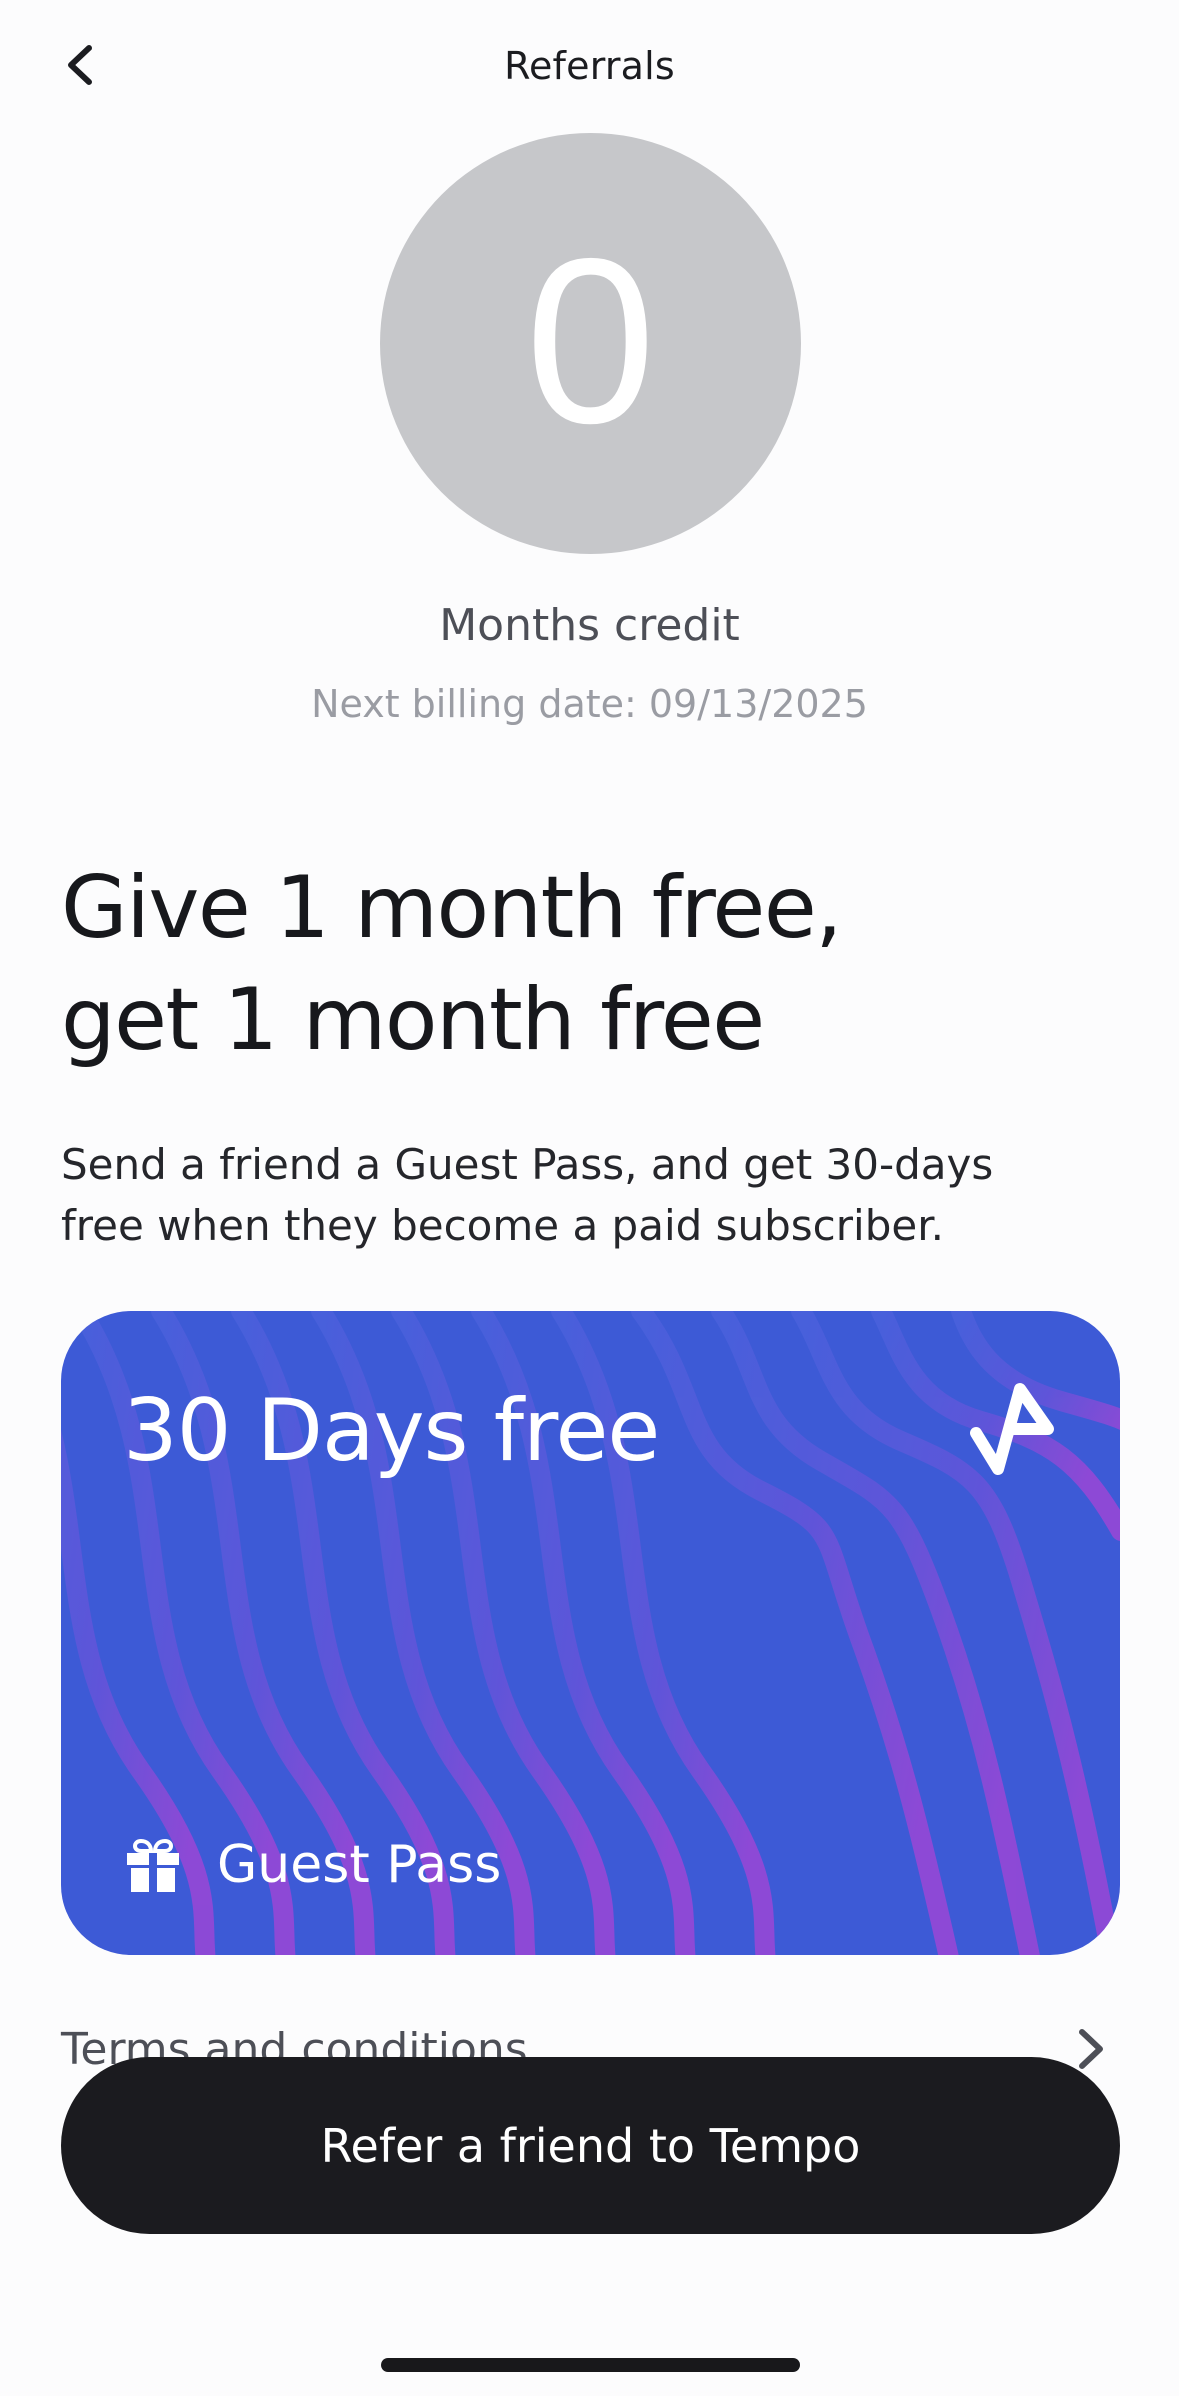 The width and height of the screenshot is (1179, 2396). Describe the element at coordinates (1012, 1429) in the screenshot. I see `tempo-logo-icon` at that location.